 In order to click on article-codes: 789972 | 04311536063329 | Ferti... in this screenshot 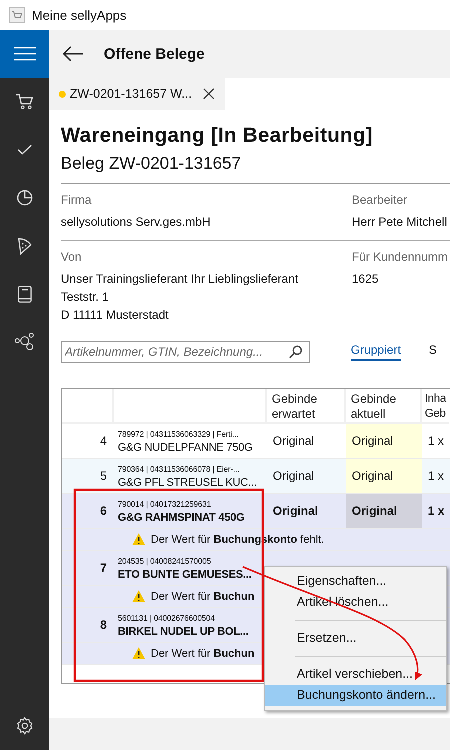, I will do `click(178, 434)`.